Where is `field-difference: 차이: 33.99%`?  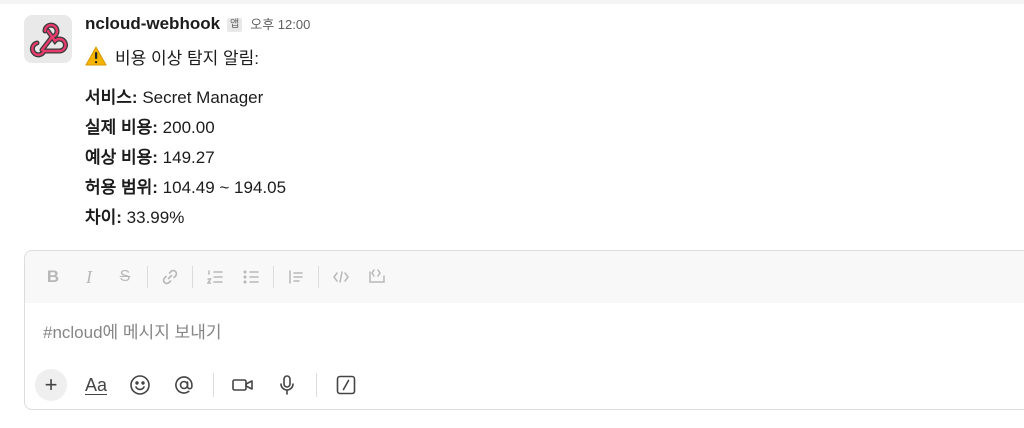
field-difference: 차이: 33.99% is located at coordinates (535, 218).